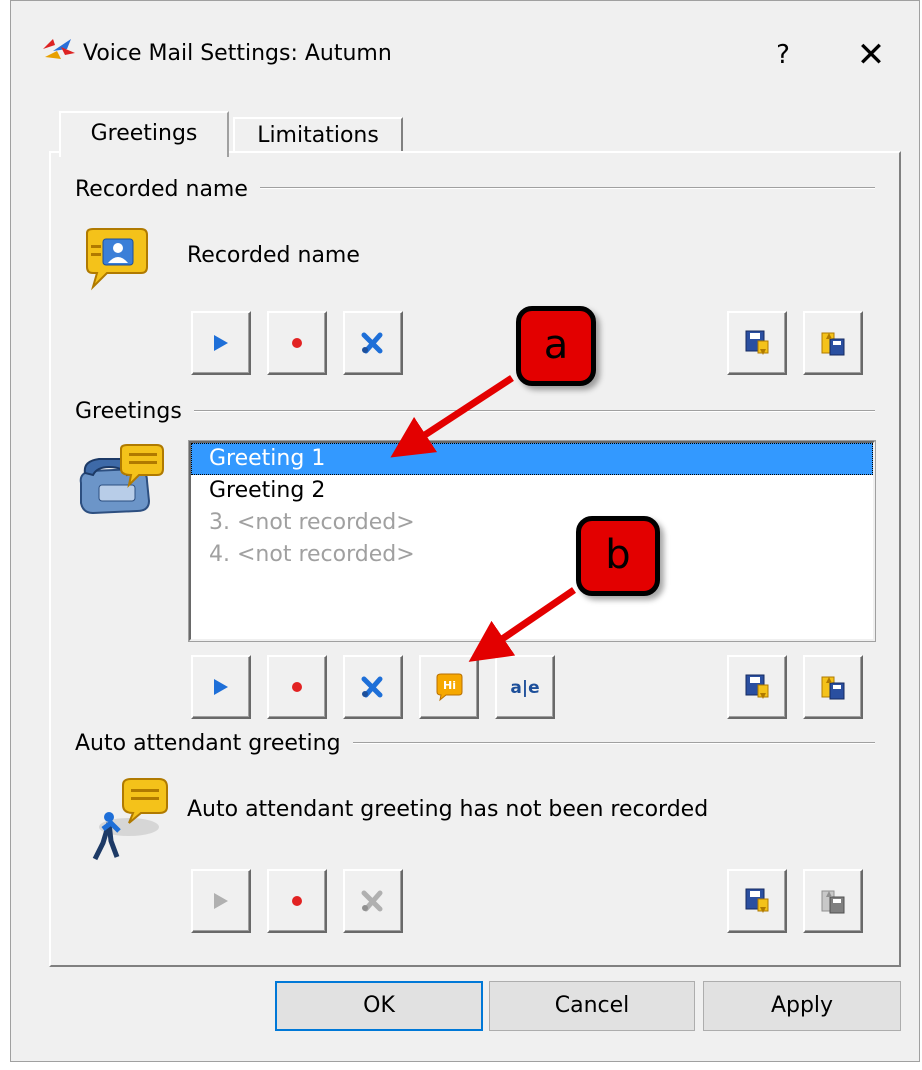 The height and width of the screenshot is (1070, 922). I want to click on greeting-import-button, so click(757, 687).